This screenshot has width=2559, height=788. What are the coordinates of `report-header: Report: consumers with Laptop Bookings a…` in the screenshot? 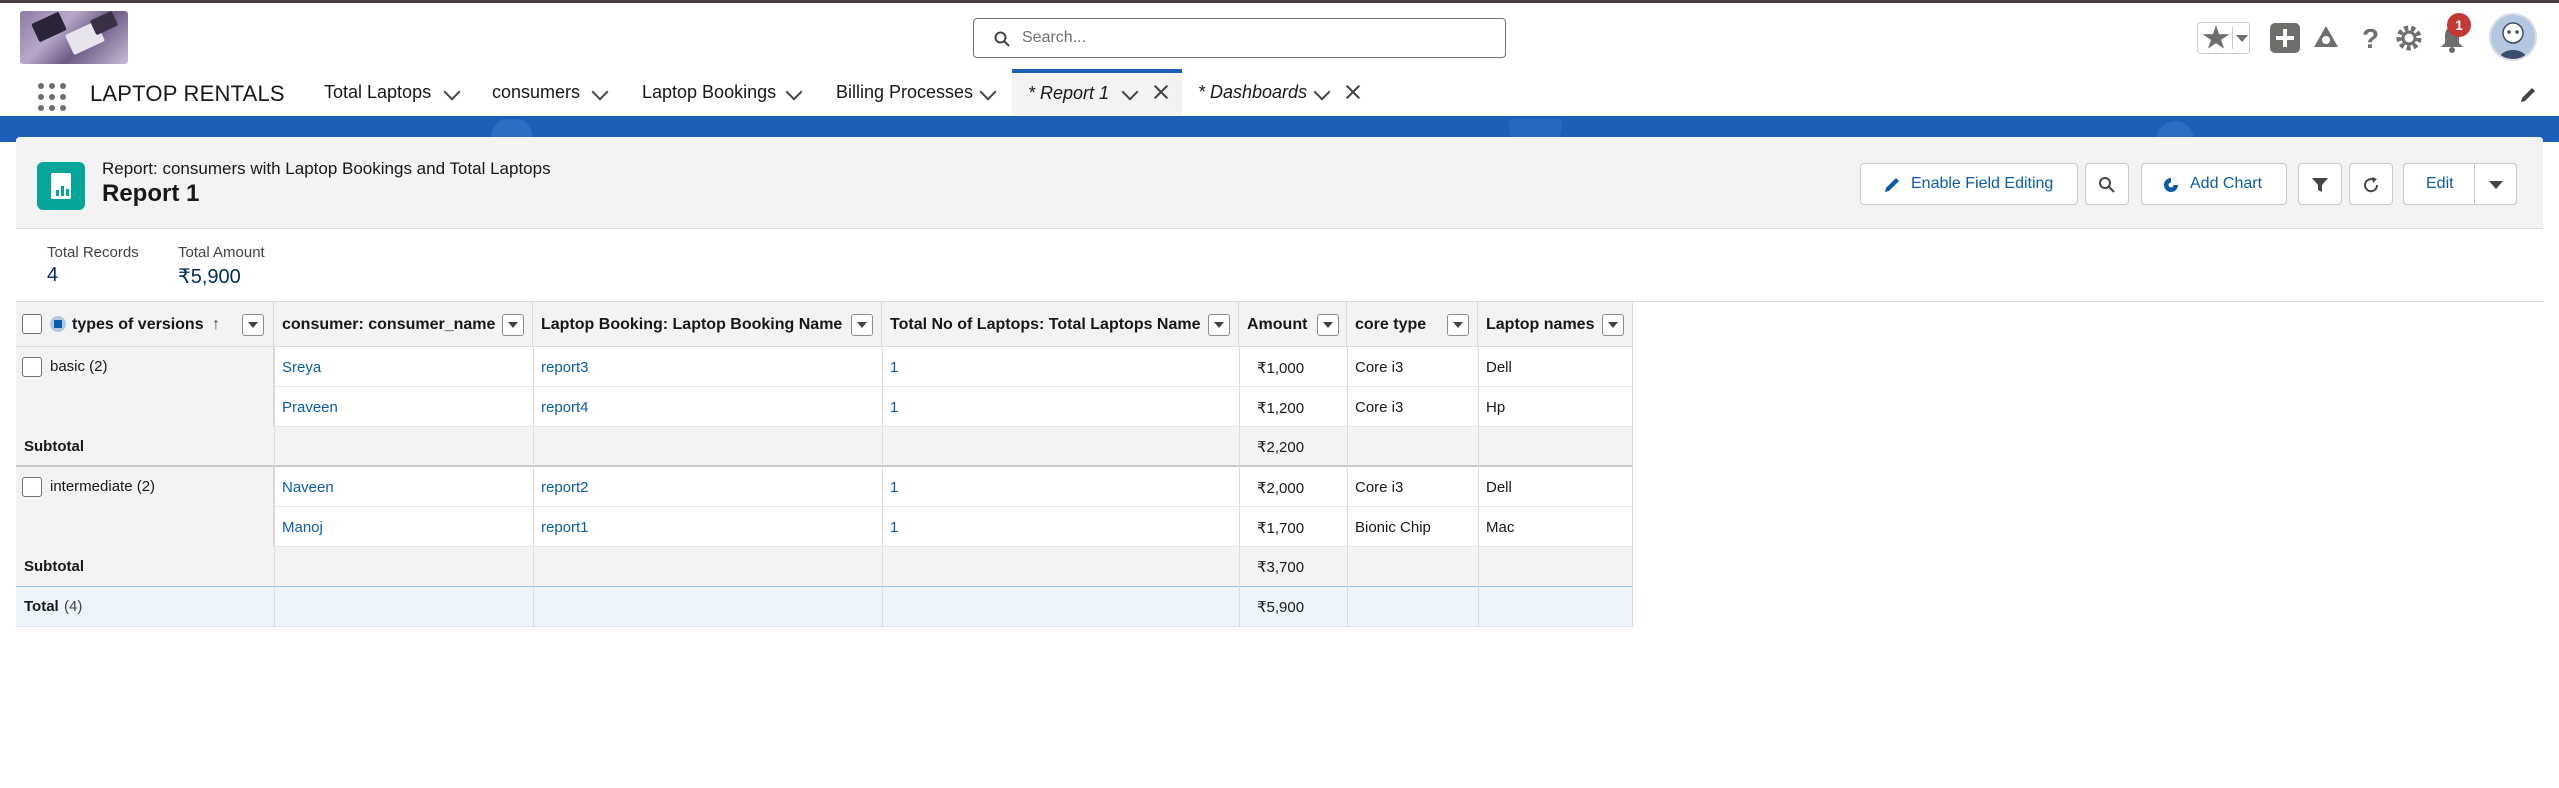 It's located at (1279, 183).